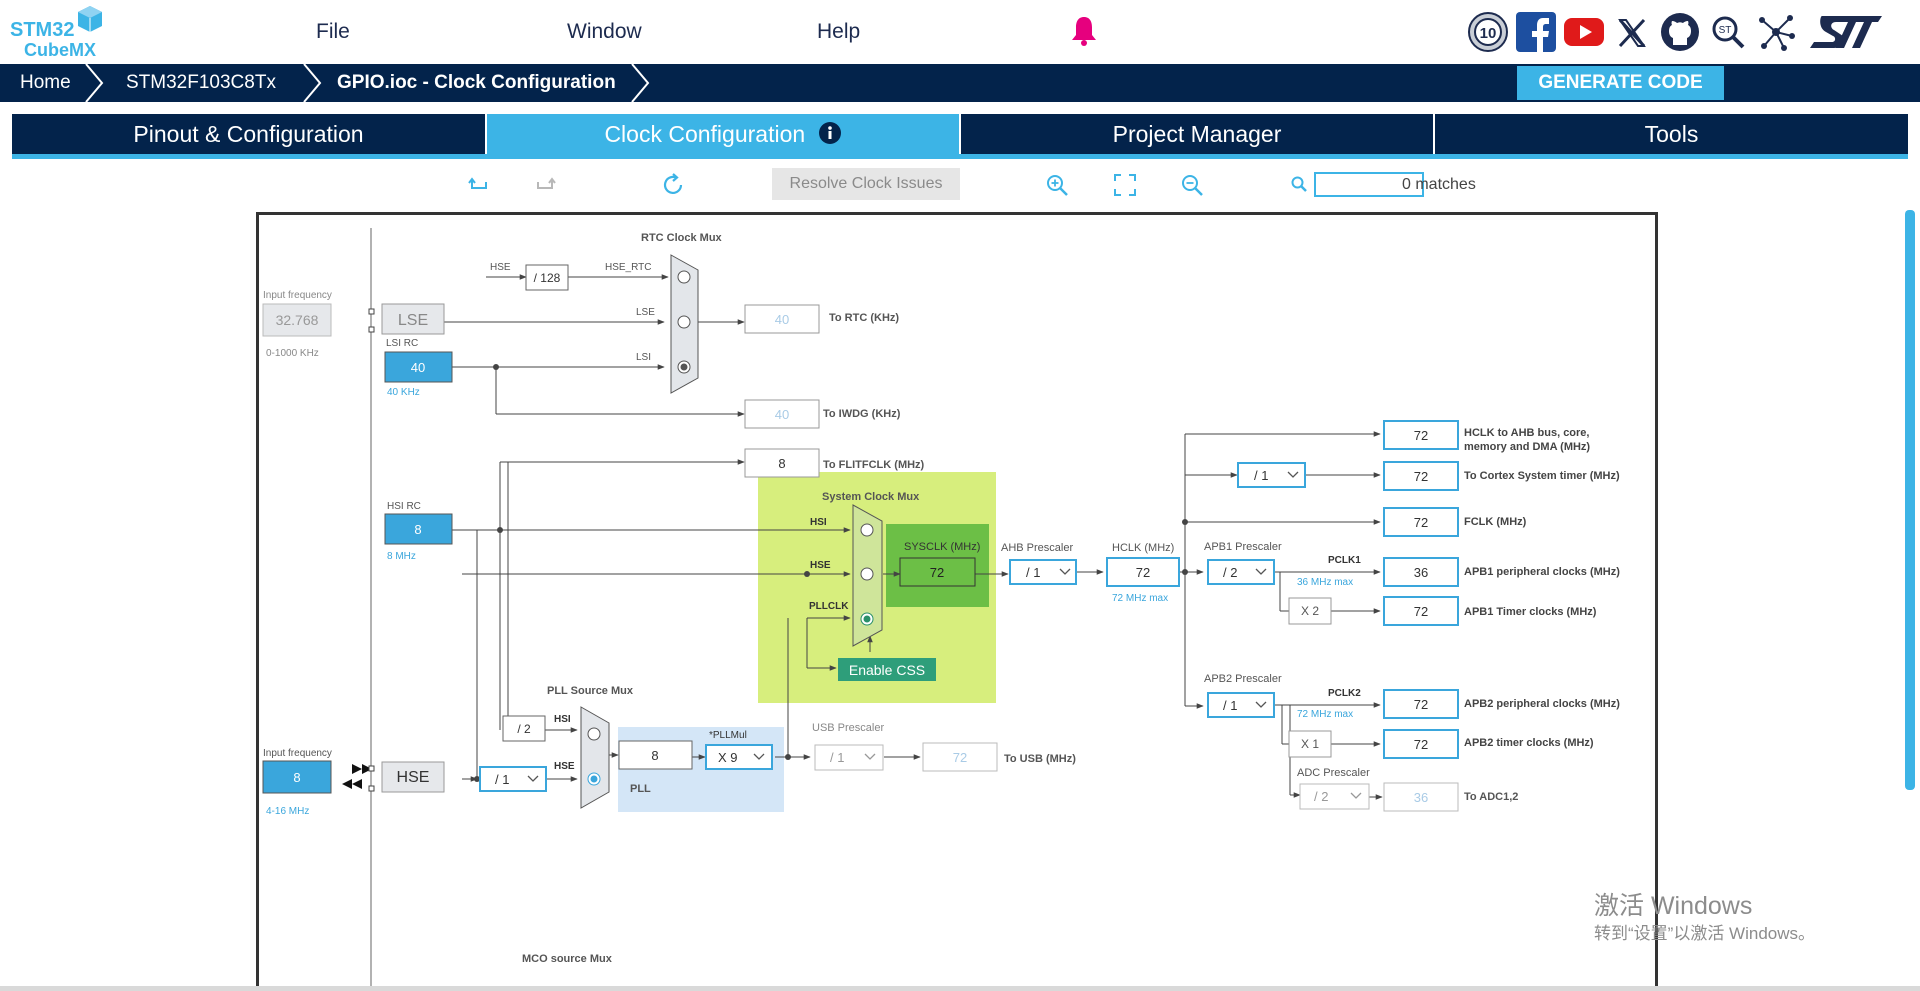 This screenshot has height=991, width=1920. What do you see at coordinates (418, 367) in the screenshot?
I see `lsi-rc-value: 40` at bounding box center [418, 367].